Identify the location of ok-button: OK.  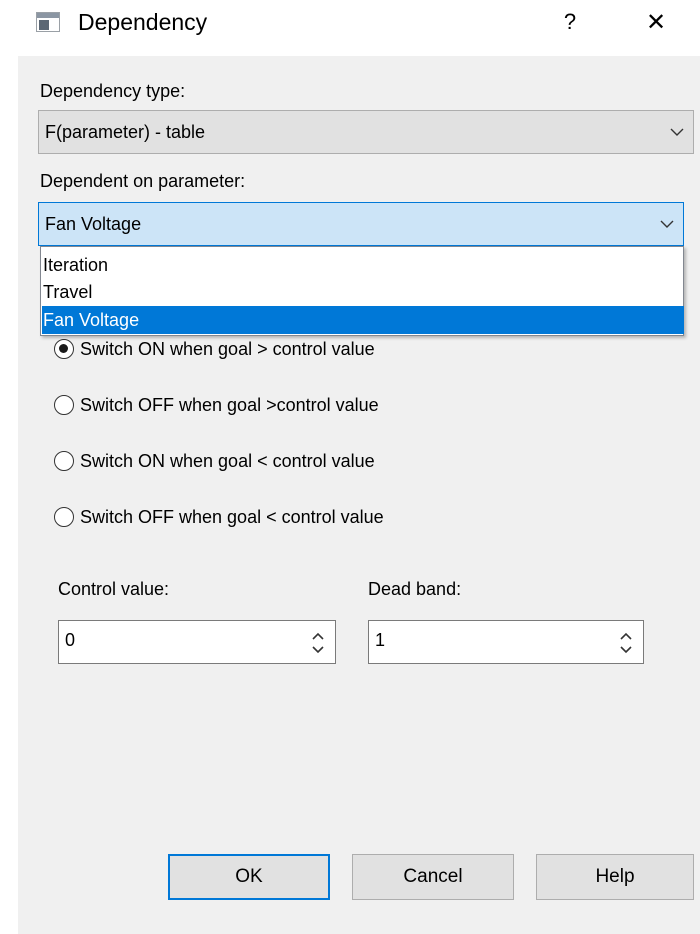
(249, 877).